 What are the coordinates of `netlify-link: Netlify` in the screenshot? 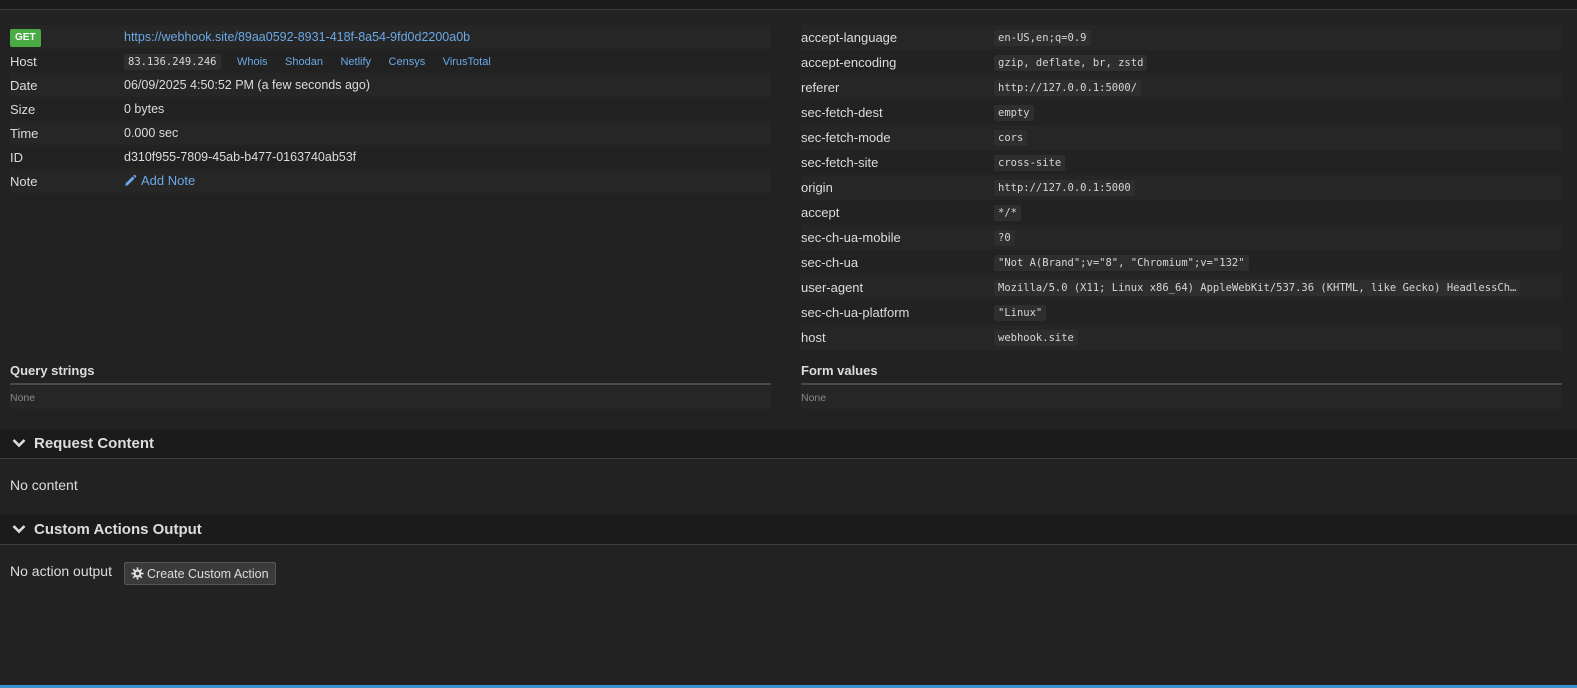 It's located at (355, 62).